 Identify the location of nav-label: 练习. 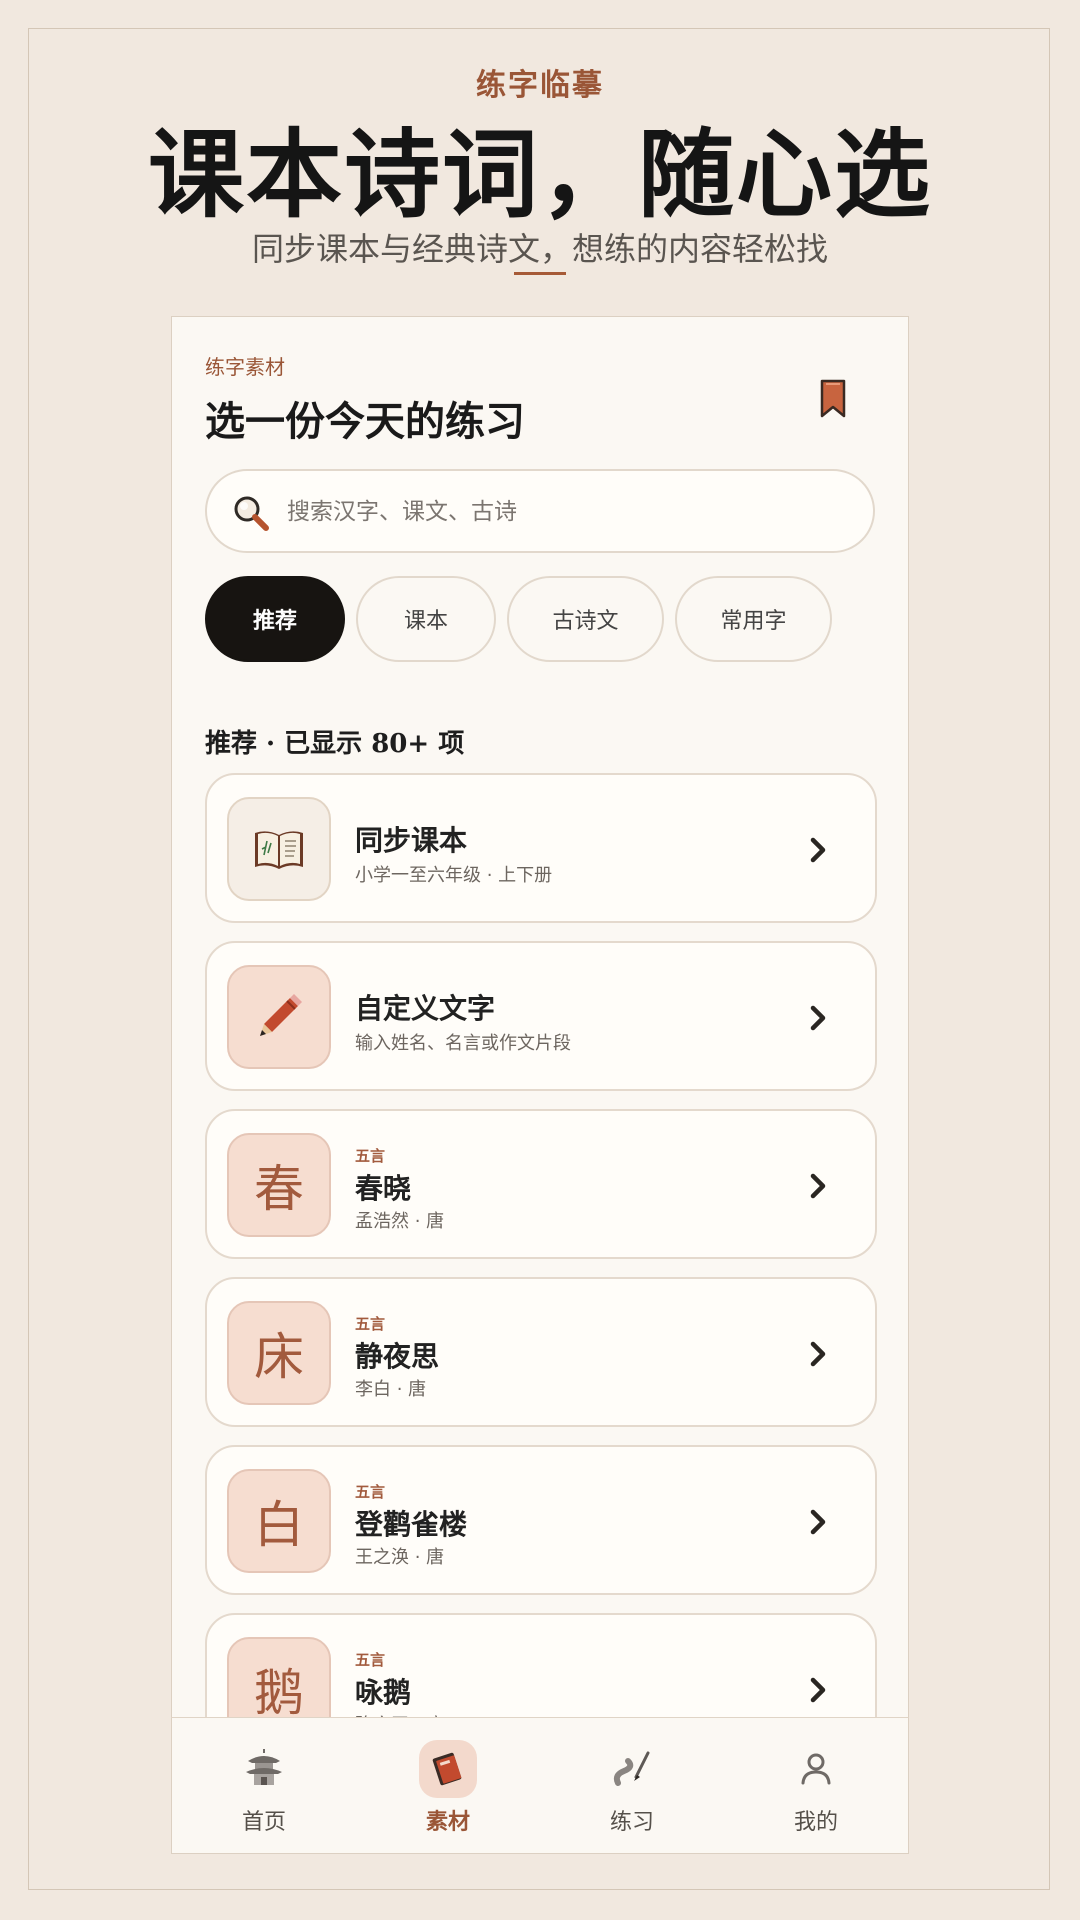
(631, 1822).